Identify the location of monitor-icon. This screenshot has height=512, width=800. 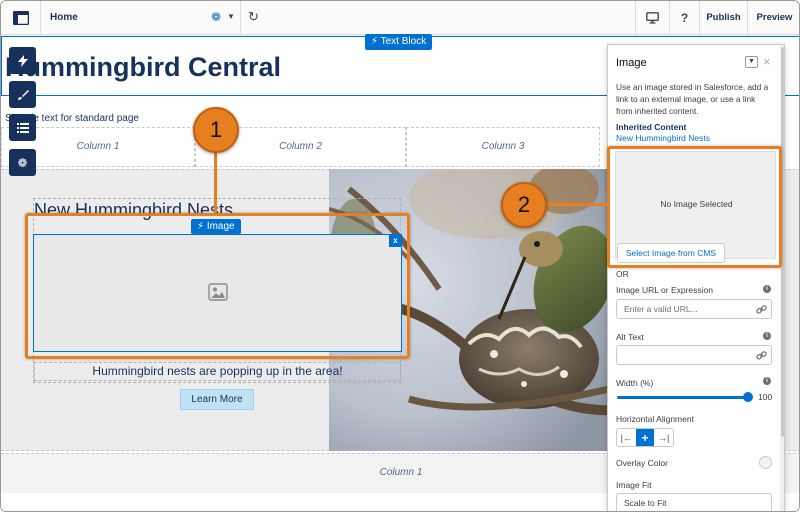
(652, 18).